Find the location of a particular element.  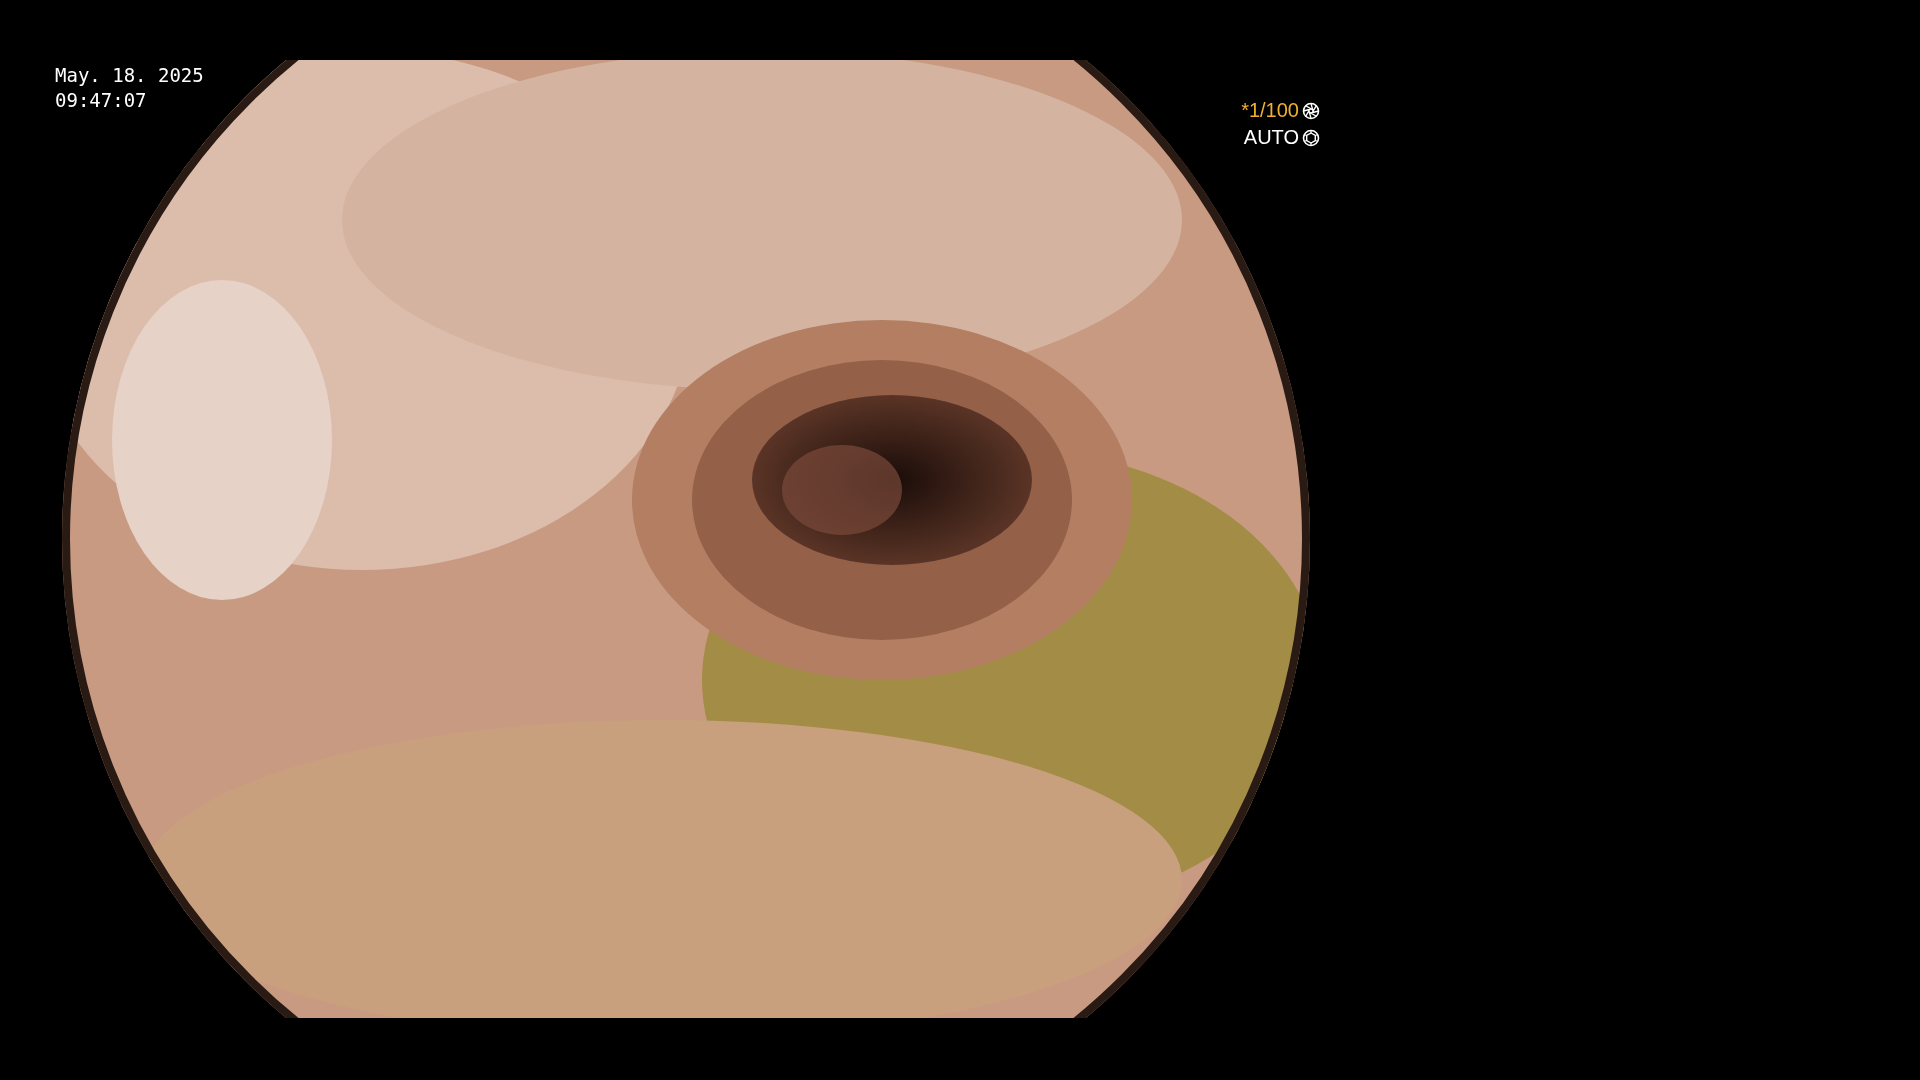

iris-mode-text: AUTO is located at coordinates (1271, 137).